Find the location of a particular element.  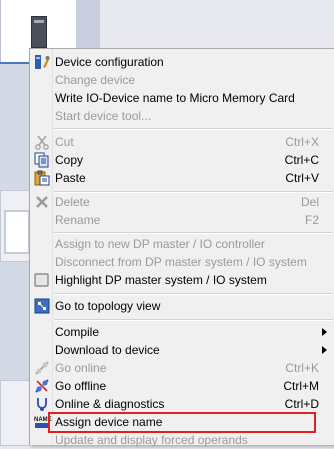

menu-item-label: Rename is located at coordinates (78, 220).